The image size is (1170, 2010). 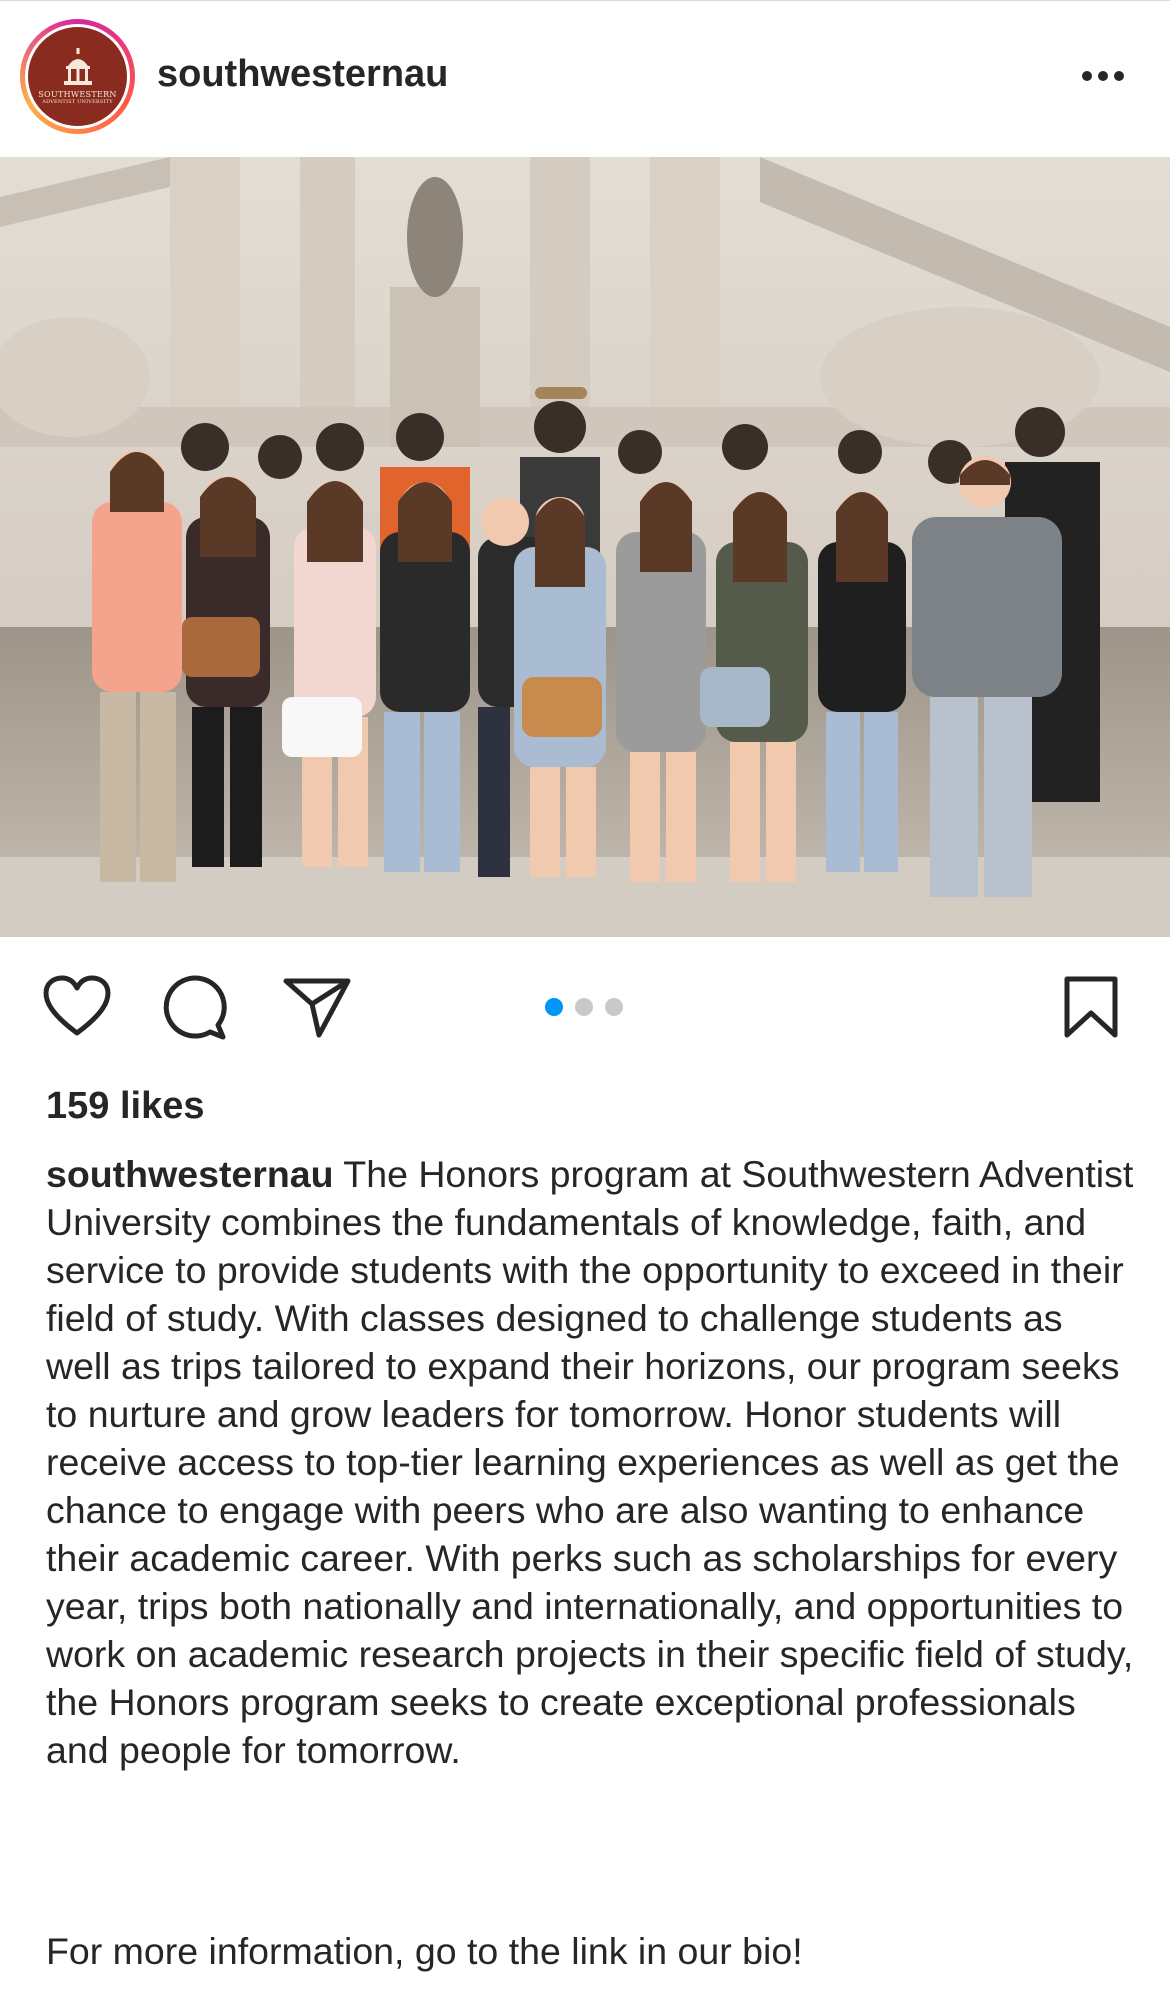 I want to click on comment-icon, so click(x=195, y=1008).